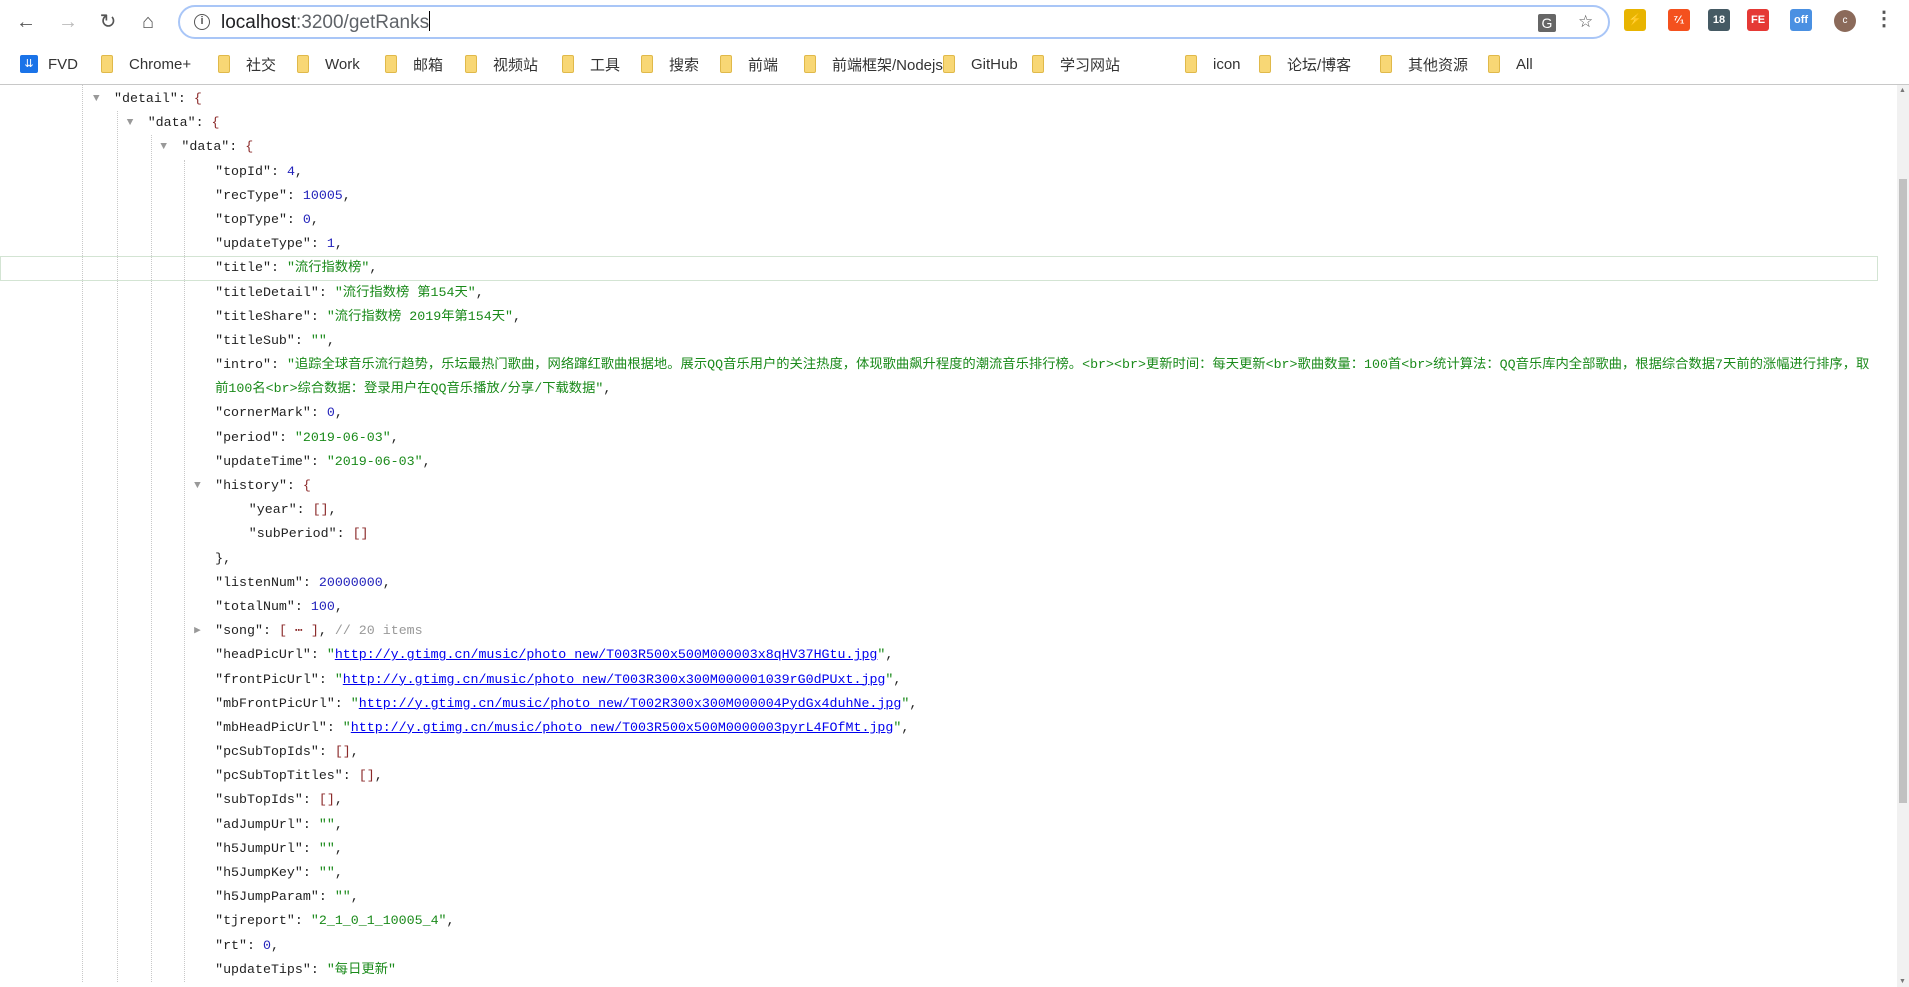 This screenshot has height=987, width=1909. I want to click on scroll-down-icon: ▼, so click(1902, 981).